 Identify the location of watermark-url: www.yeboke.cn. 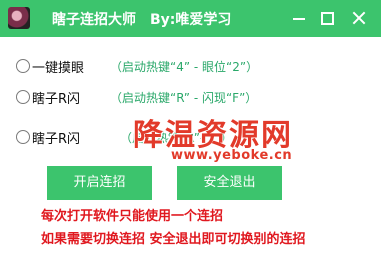
(232, 155).